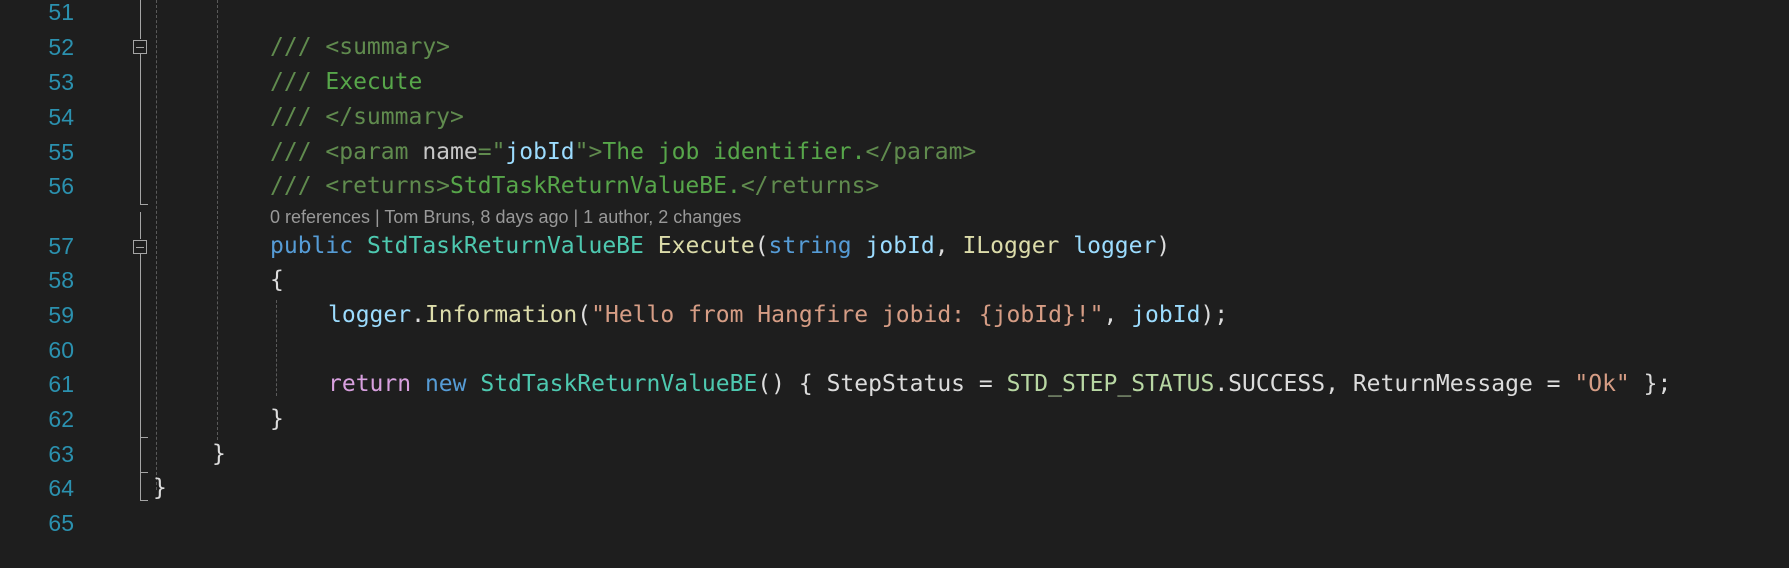 This screenshot has height=568, width=1789. Describe the element at coordinates (61, 152) in the screenshot. I see `line-number: 55` at that location.